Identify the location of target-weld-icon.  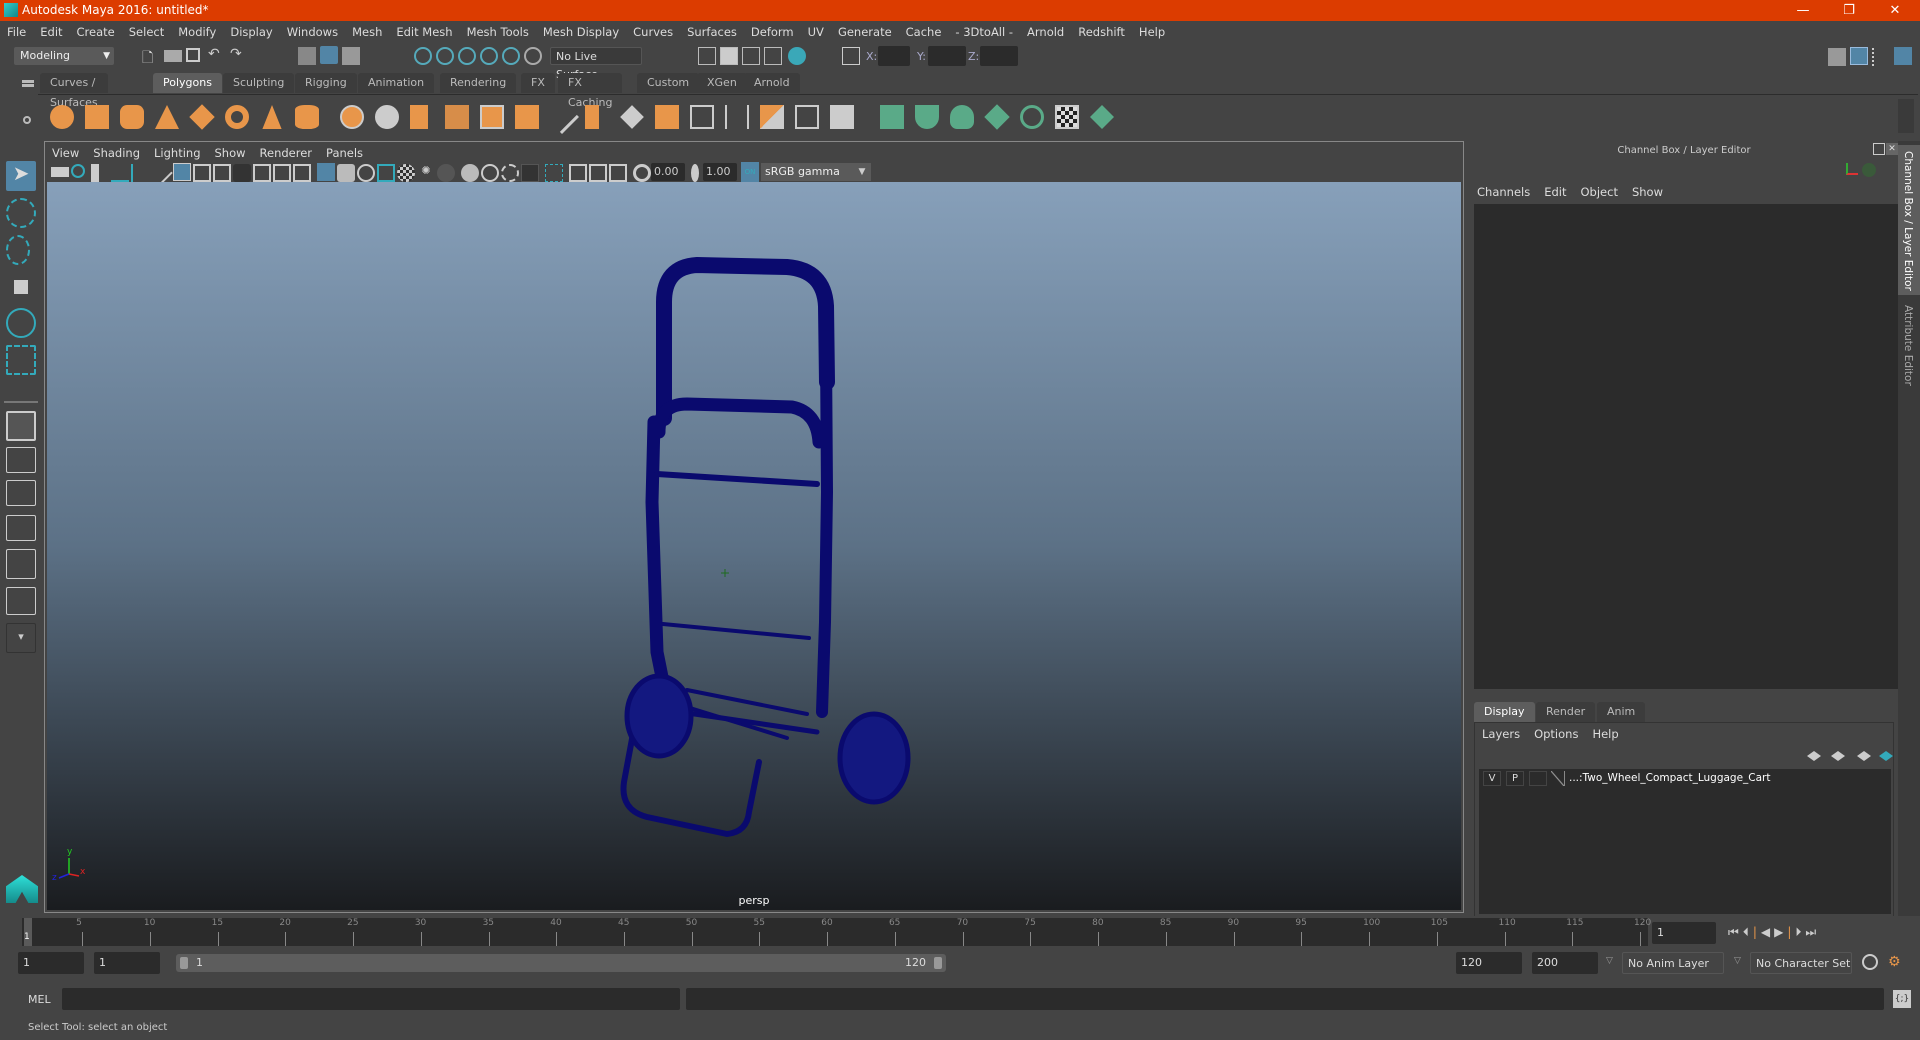
(807, 117).